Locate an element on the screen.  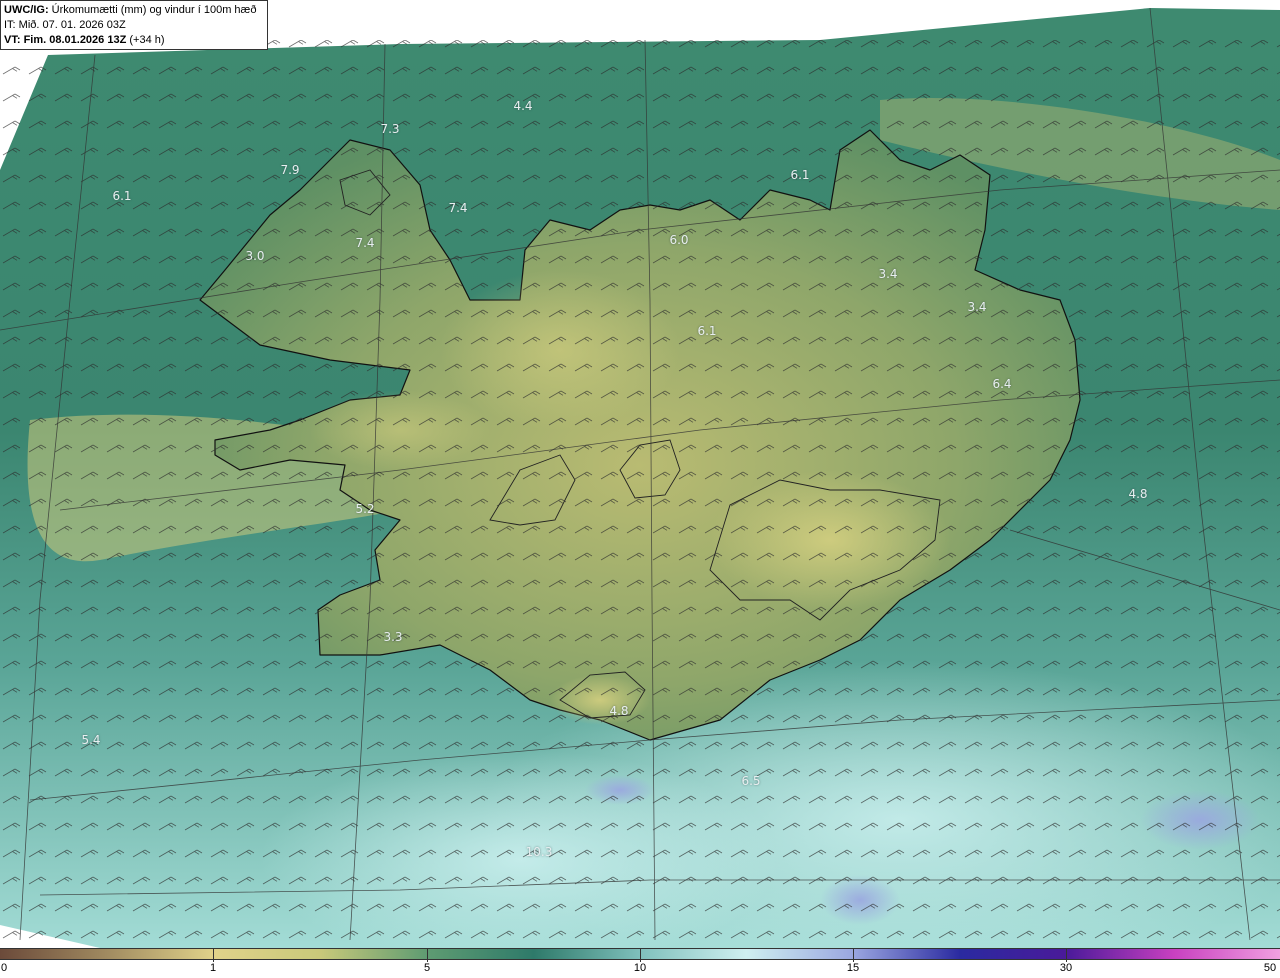
map-title: Úrkomumætti (mm) og vindur í 100m hæð is located at coordinates (154, 10).